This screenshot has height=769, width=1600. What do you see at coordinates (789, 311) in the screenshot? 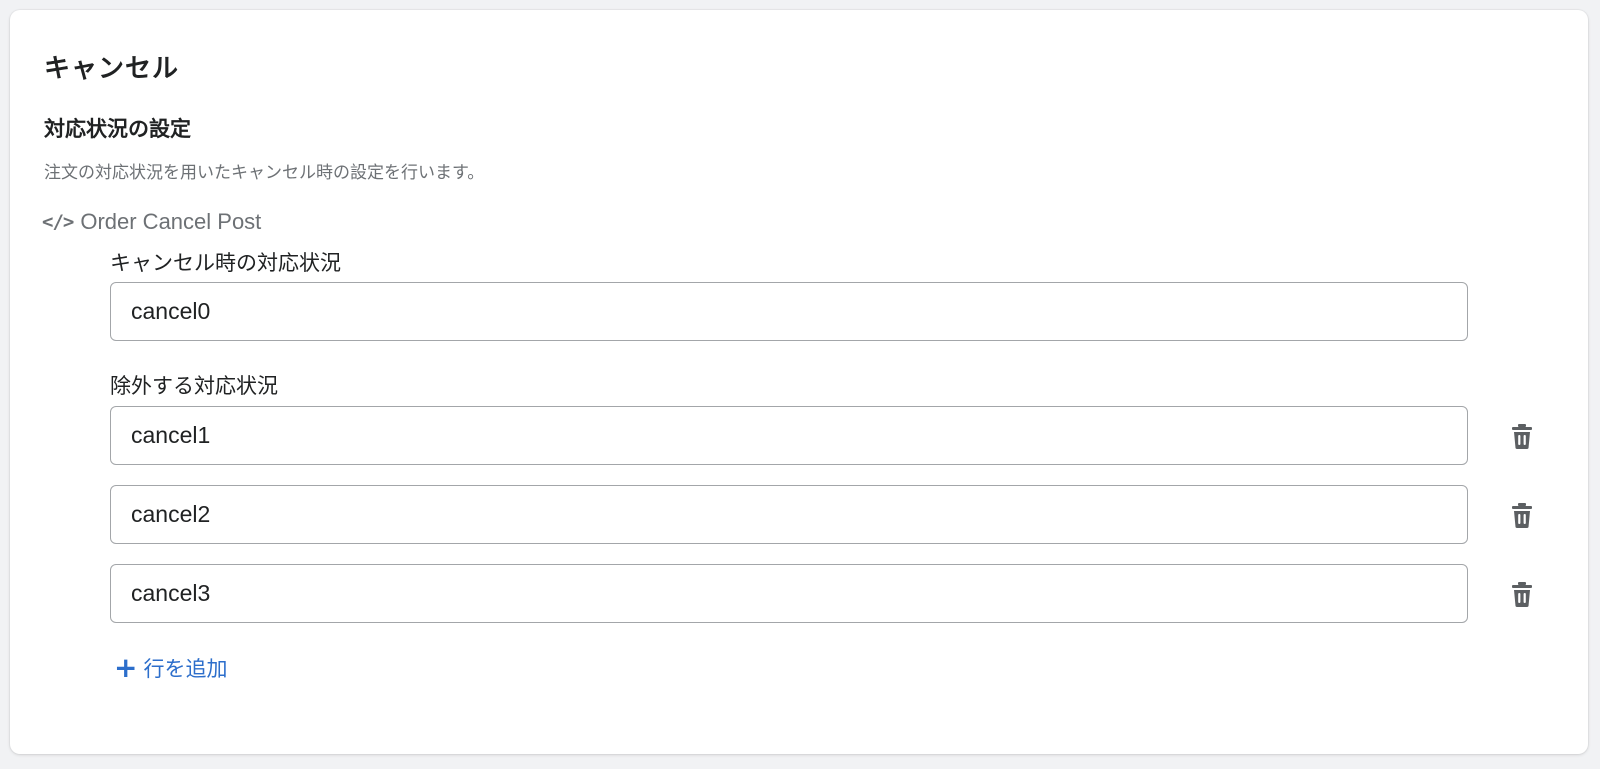
I see `cancel-status-input` at bounding box center [789, 311].